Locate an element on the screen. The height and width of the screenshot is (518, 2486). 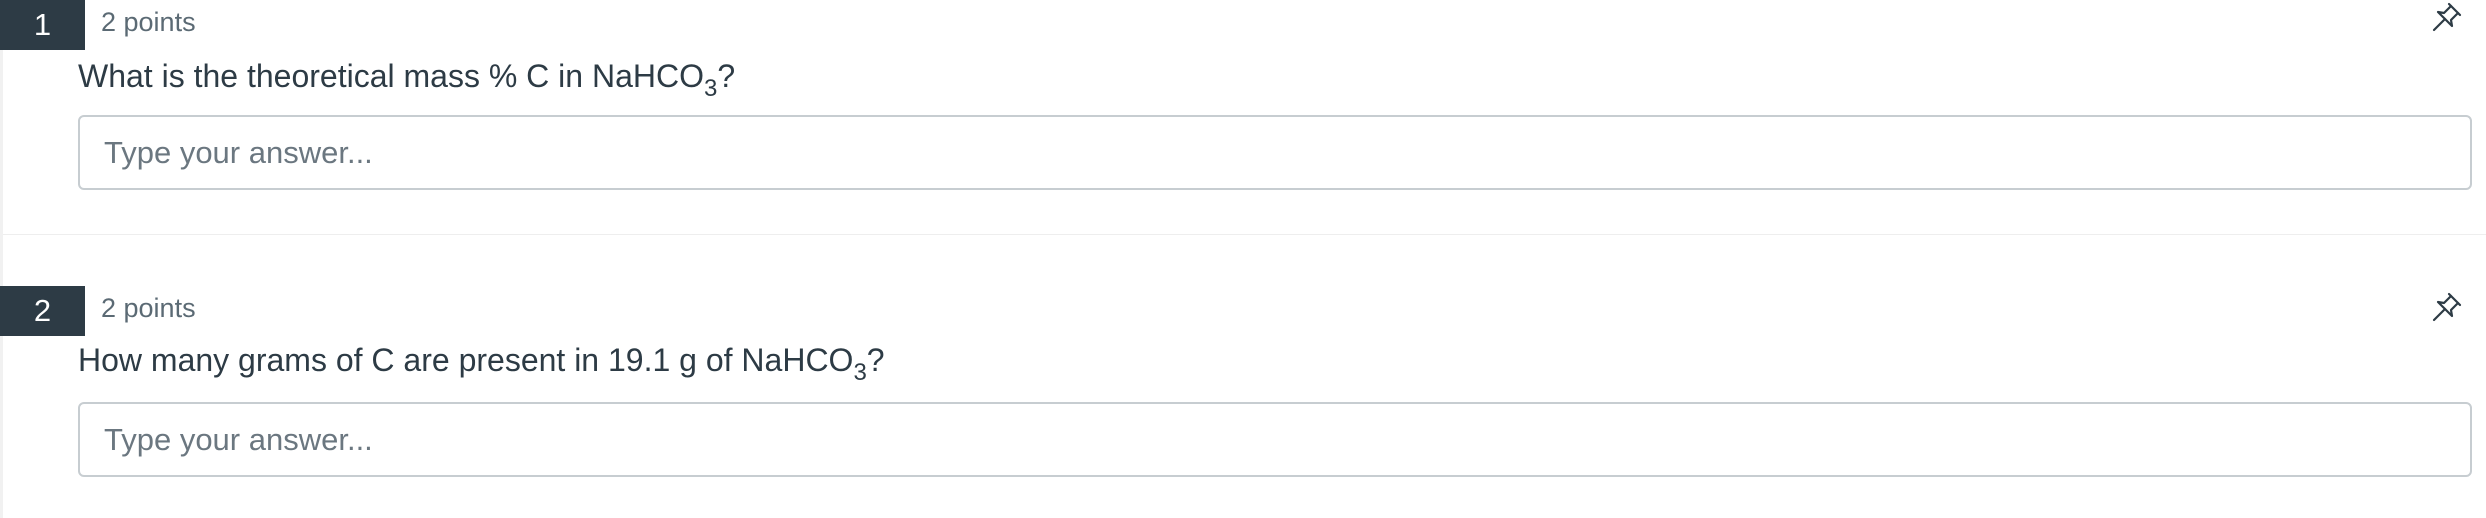
question-divider is located at coordinates (1244, 234).